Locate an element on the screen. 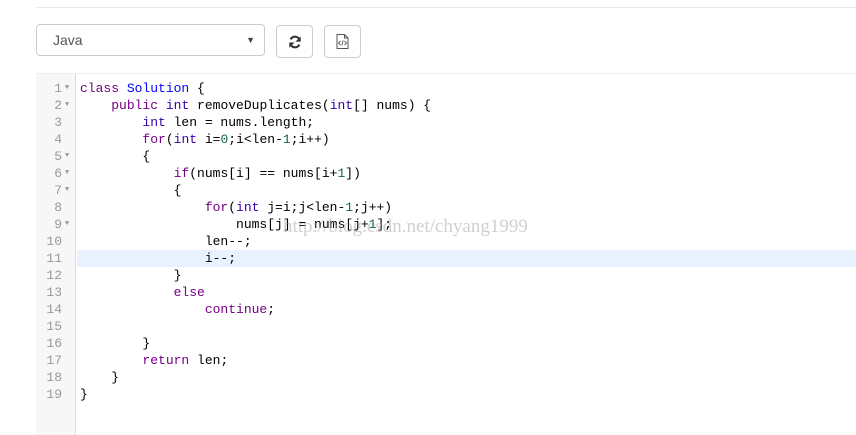 The width and height of the screenshot is (856, 435). code-text: i--;​ is located at coordinates (466, 258).